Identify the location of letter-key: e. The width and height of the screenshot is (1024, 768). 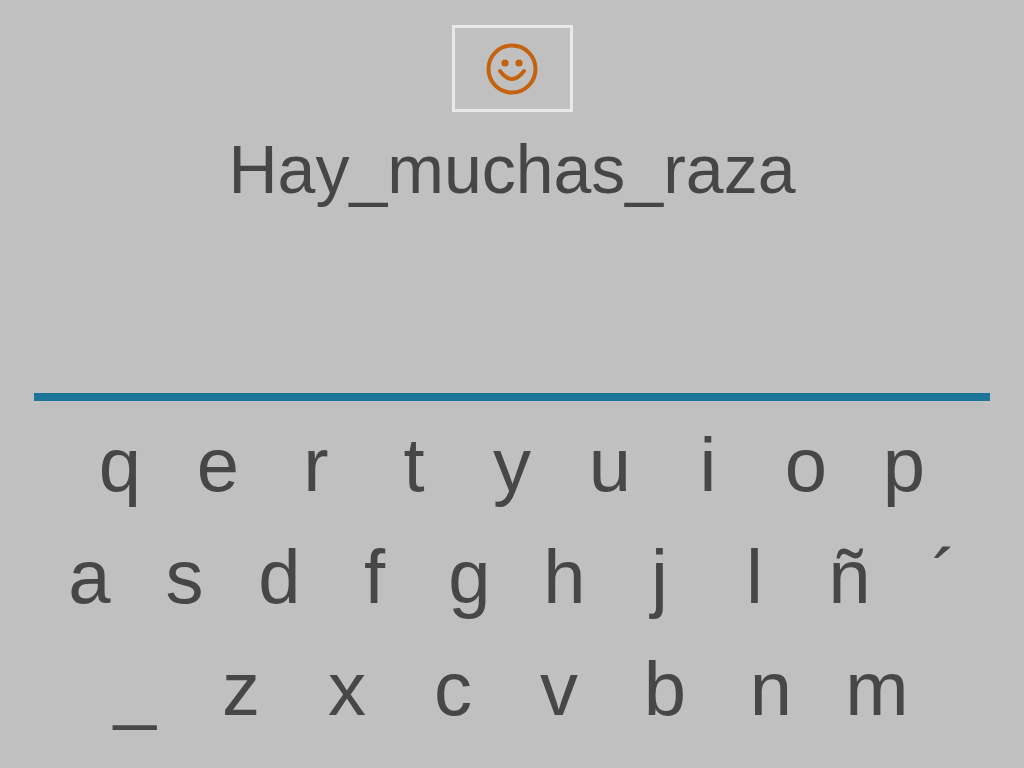
(218, 465).